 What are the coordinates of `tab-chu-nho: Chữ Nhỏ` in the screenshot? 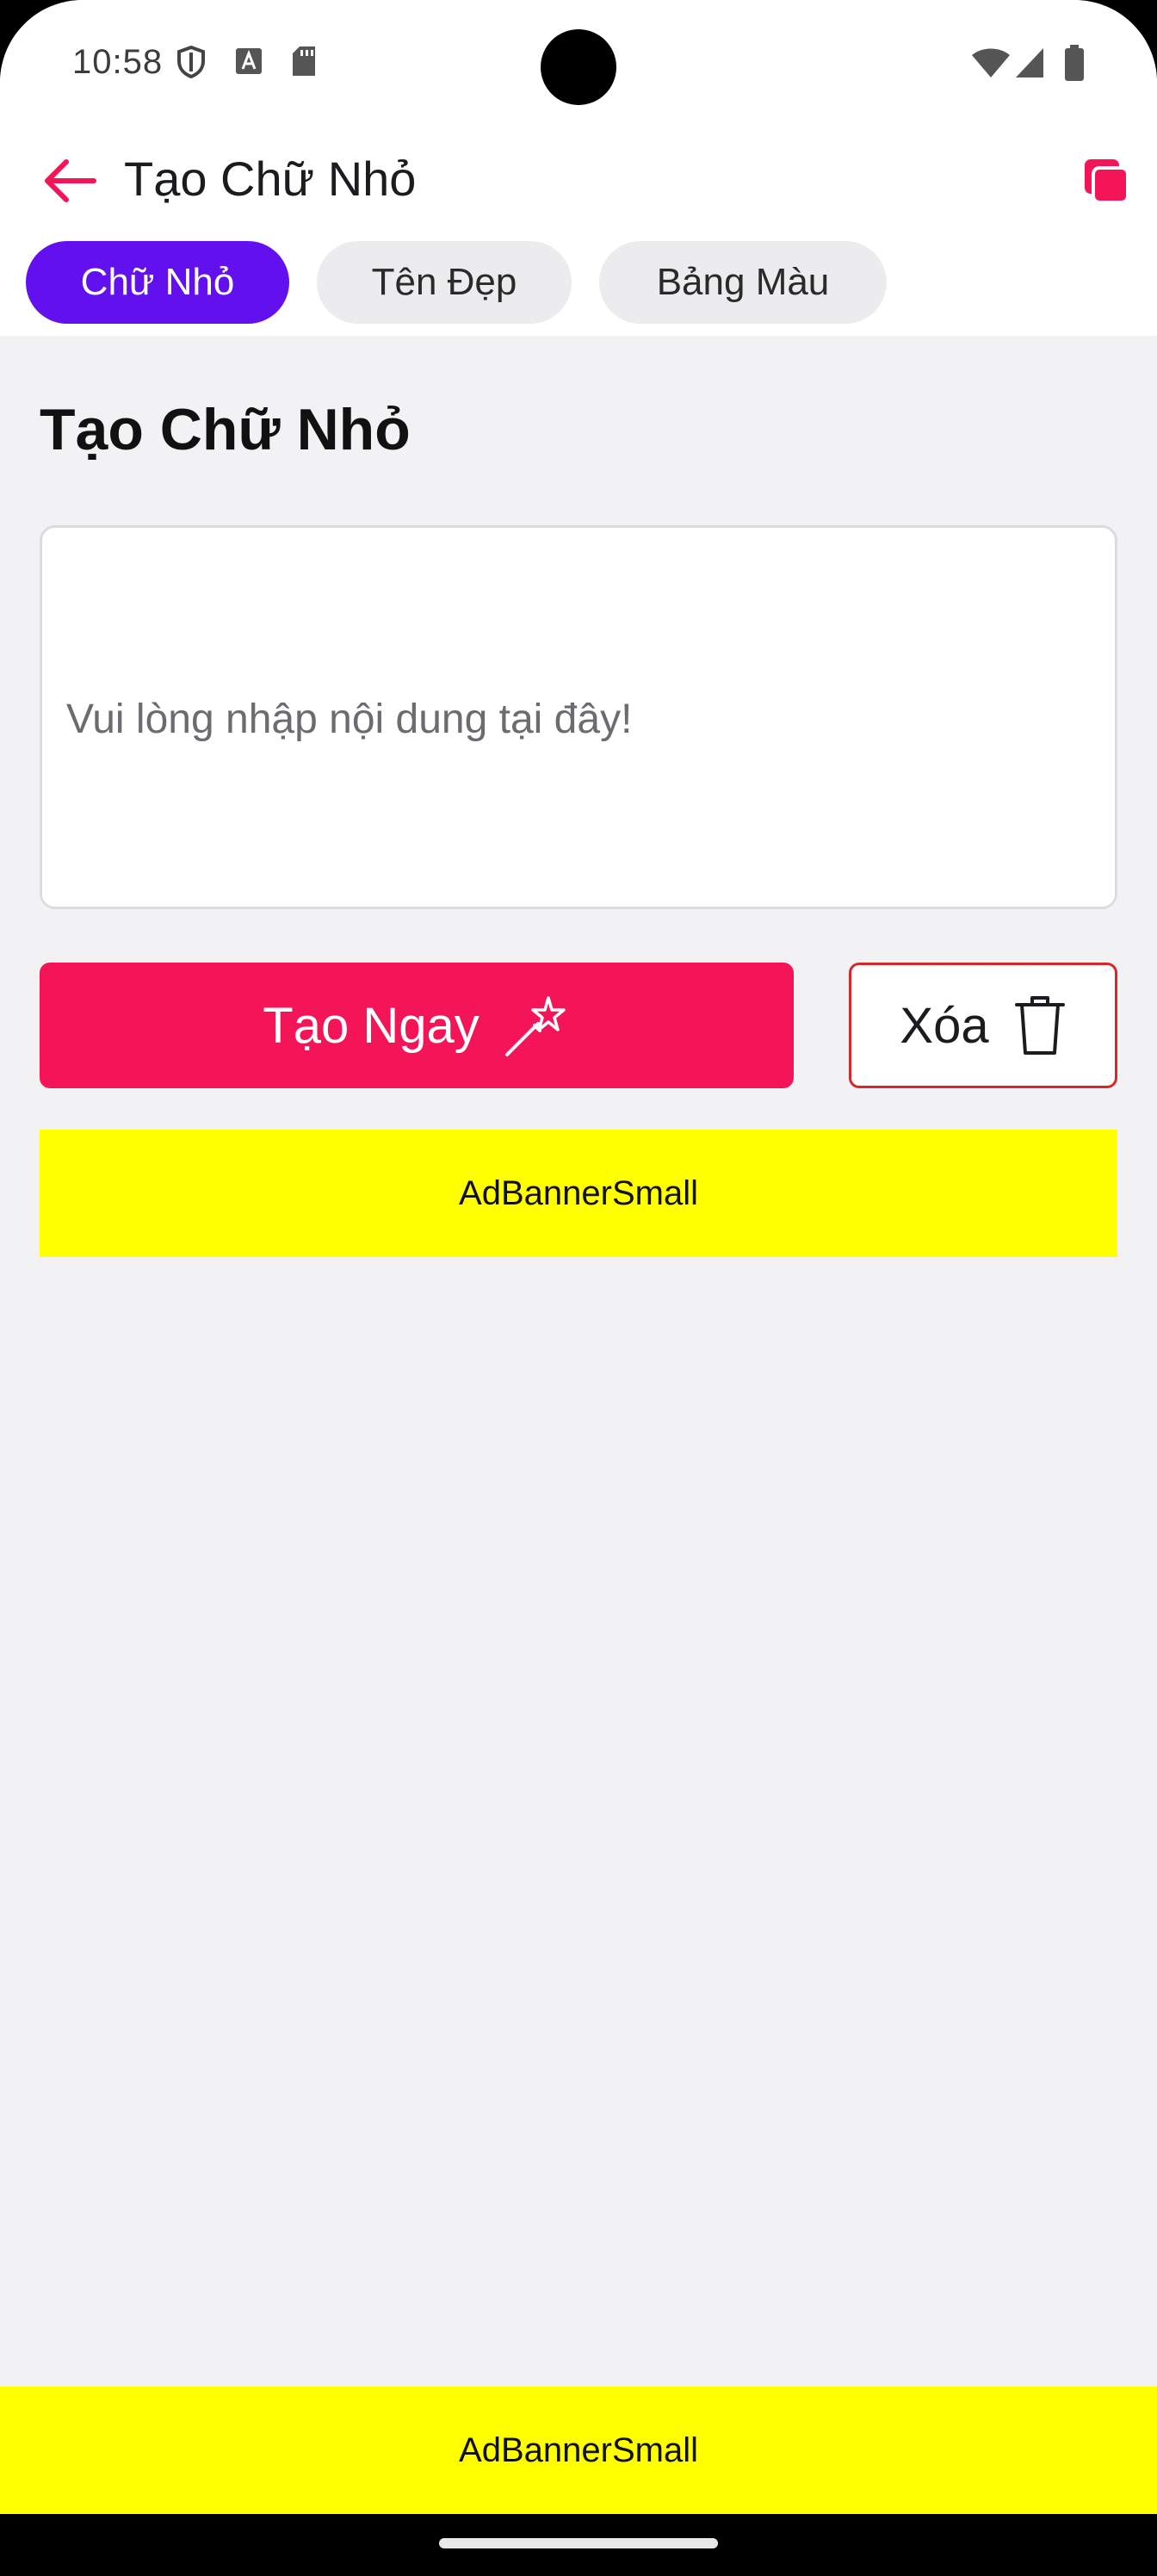 It's located at (158, 282).